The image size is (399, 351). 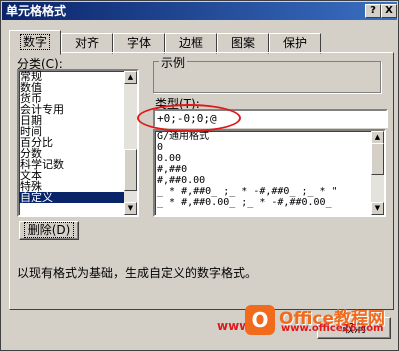 I want to click on format-scrollbar: ▲ ▼, so click(x=377, y=173).